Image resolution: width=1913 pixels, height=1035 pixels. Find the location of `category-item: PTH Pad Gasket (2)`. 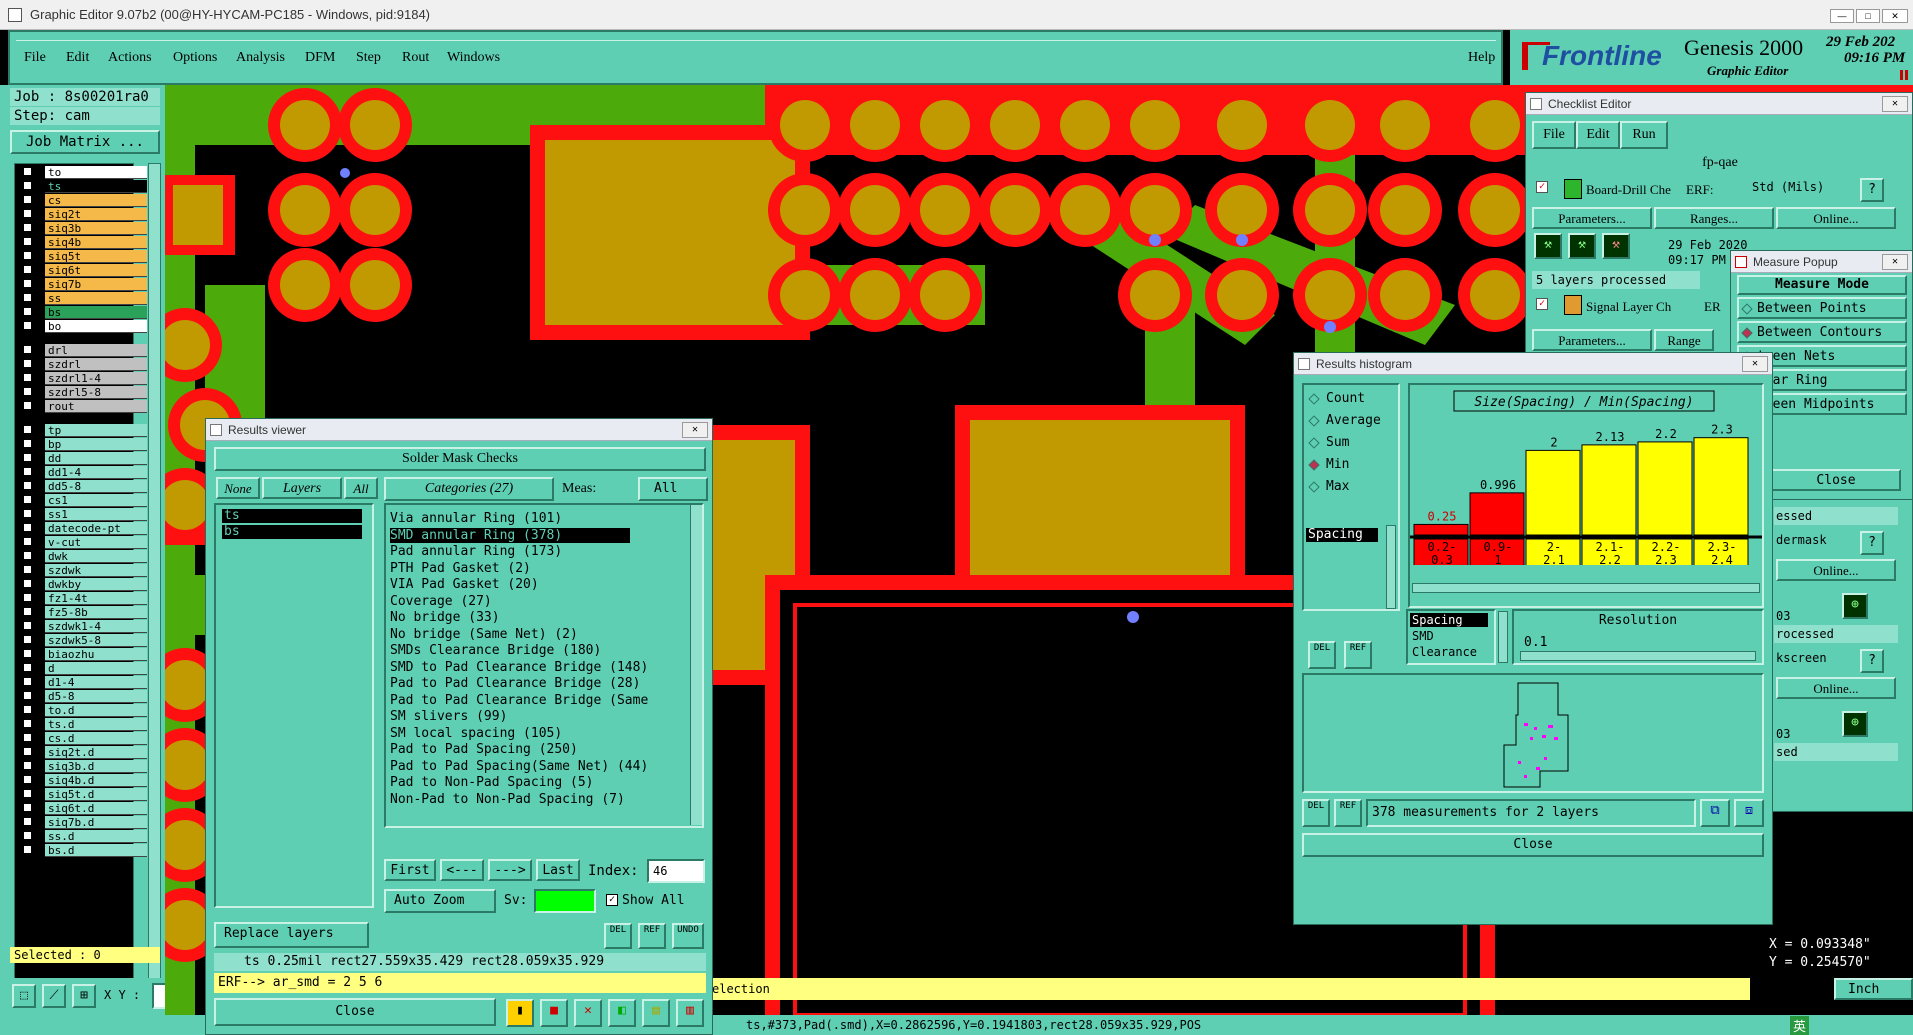

category-item: PTH Pad Gasket (2) is located at coordinates (460, 568).